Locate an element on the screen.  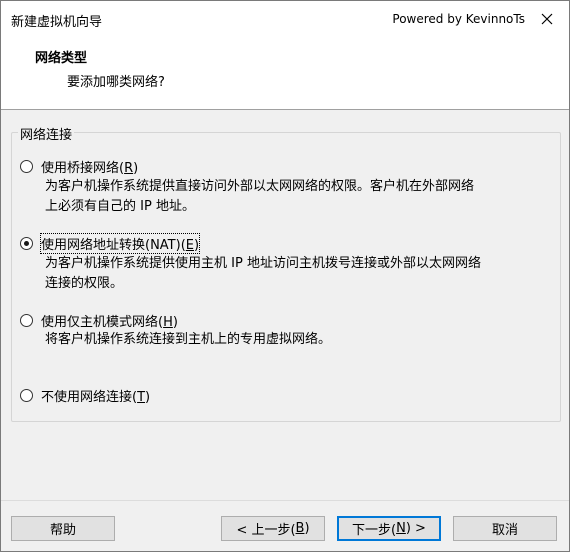
help-button: 帮助 is located at coordinates (63, 528).